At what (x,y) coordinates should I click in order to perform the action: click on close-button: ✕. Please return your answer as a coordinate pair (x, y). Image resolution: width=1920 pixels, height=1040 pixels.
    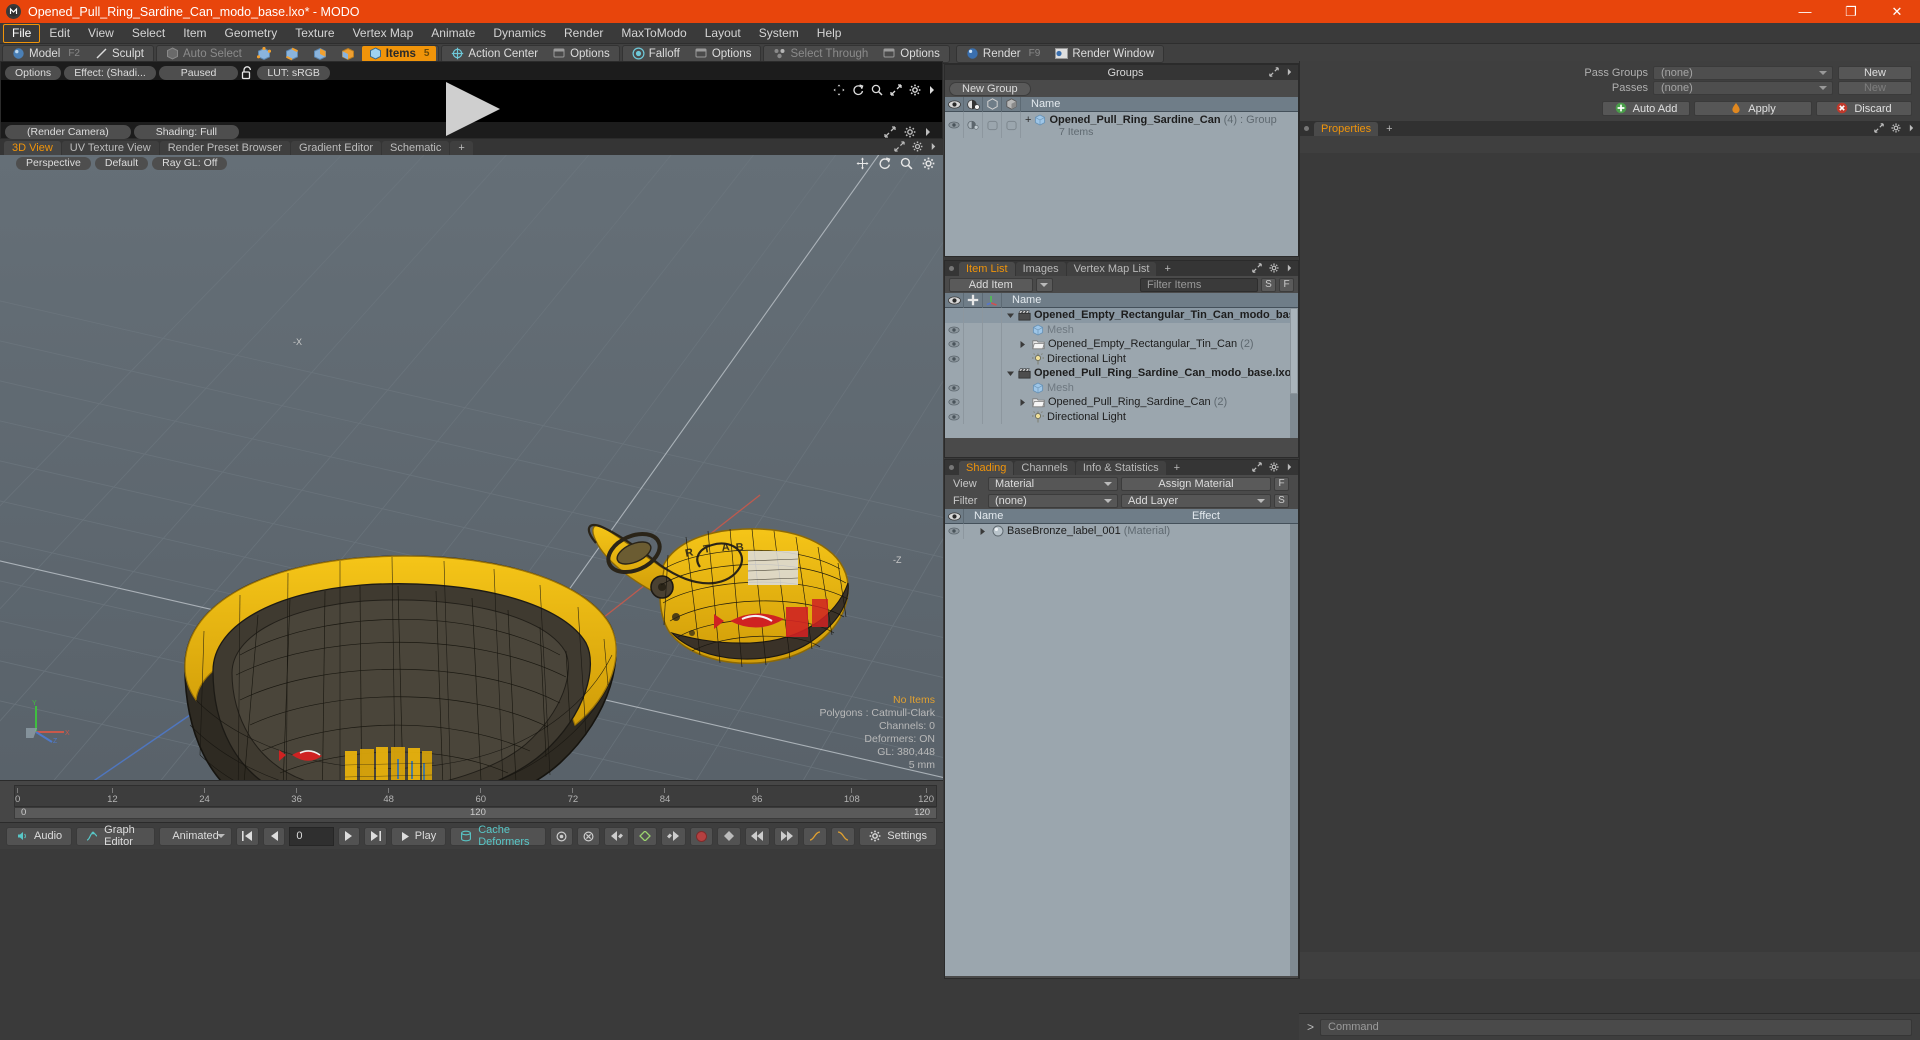
    Looking at the image, I should click on (1897, 11).